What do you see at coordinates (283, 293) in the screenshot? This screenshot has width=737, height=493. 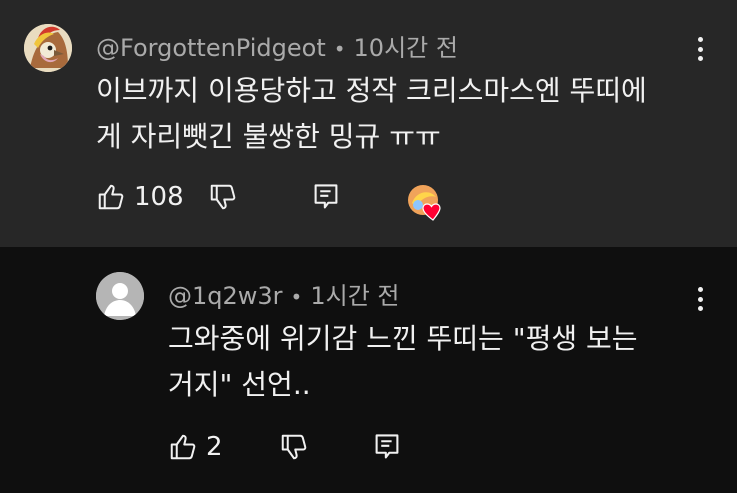 I see `reply-header: @1q2w3r • 1시간 전` at bounding box center [283, 293].